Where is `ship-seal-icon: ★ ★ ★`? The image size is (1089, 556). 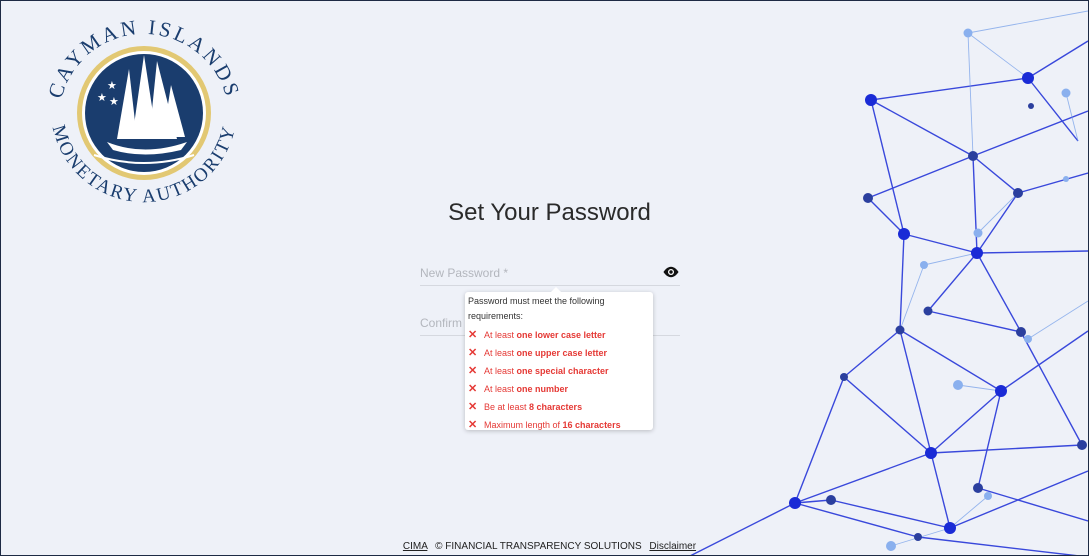
ship-seal-icon: ★ ★ ★ is located at coordinates (144, 113).